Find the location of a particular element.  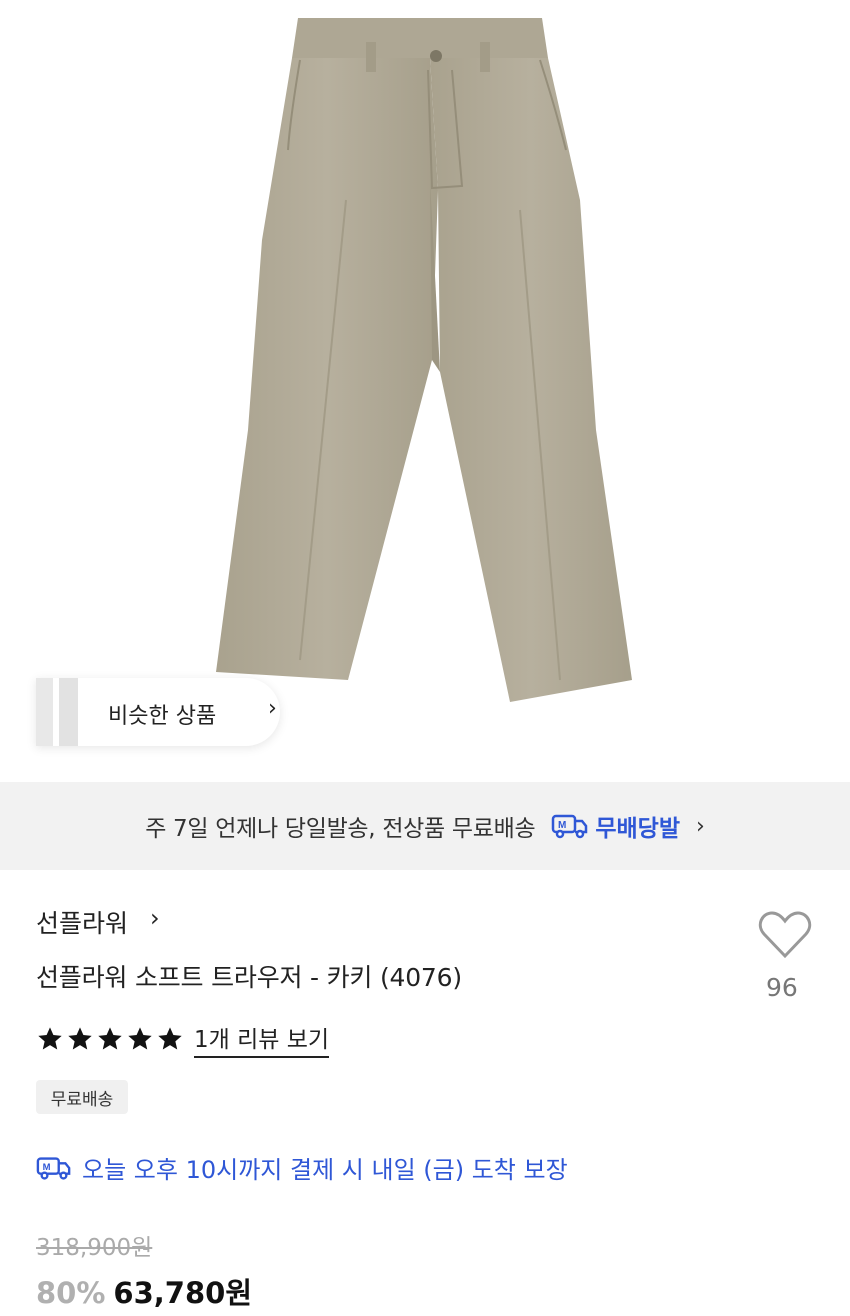

similar-thumbnail is located at coordinates (57, 712).